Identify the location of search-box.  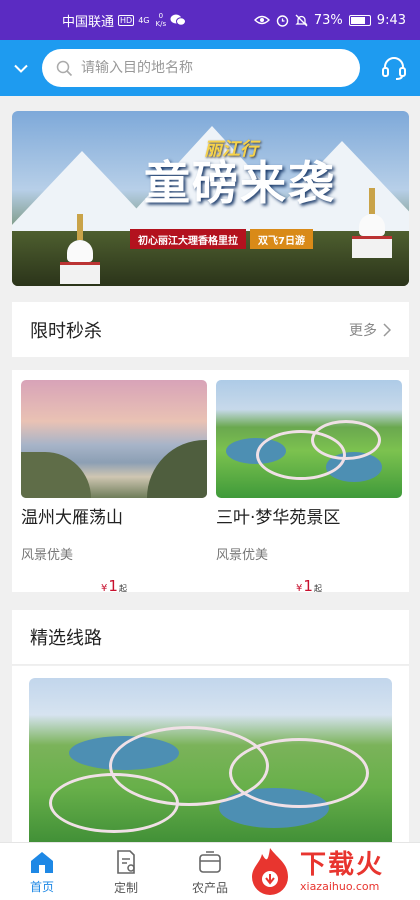
(201, 68).